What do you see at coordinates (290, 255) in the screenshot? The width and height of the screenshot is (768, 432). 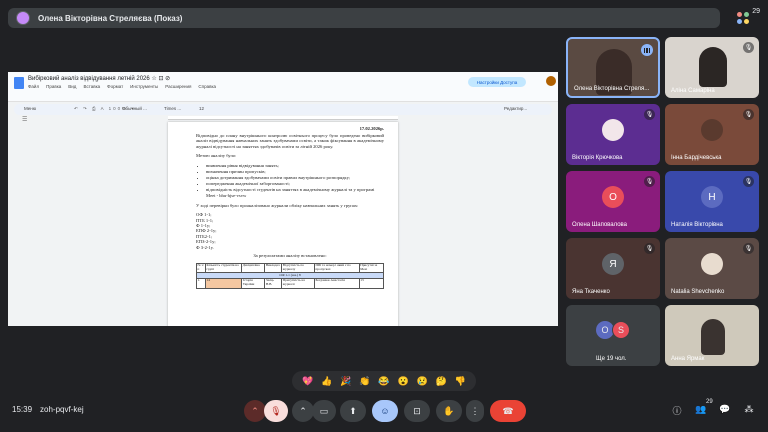 I see `doc-results-heading: За результатами аналізу встановлено:` at bounding box center [290, 255].